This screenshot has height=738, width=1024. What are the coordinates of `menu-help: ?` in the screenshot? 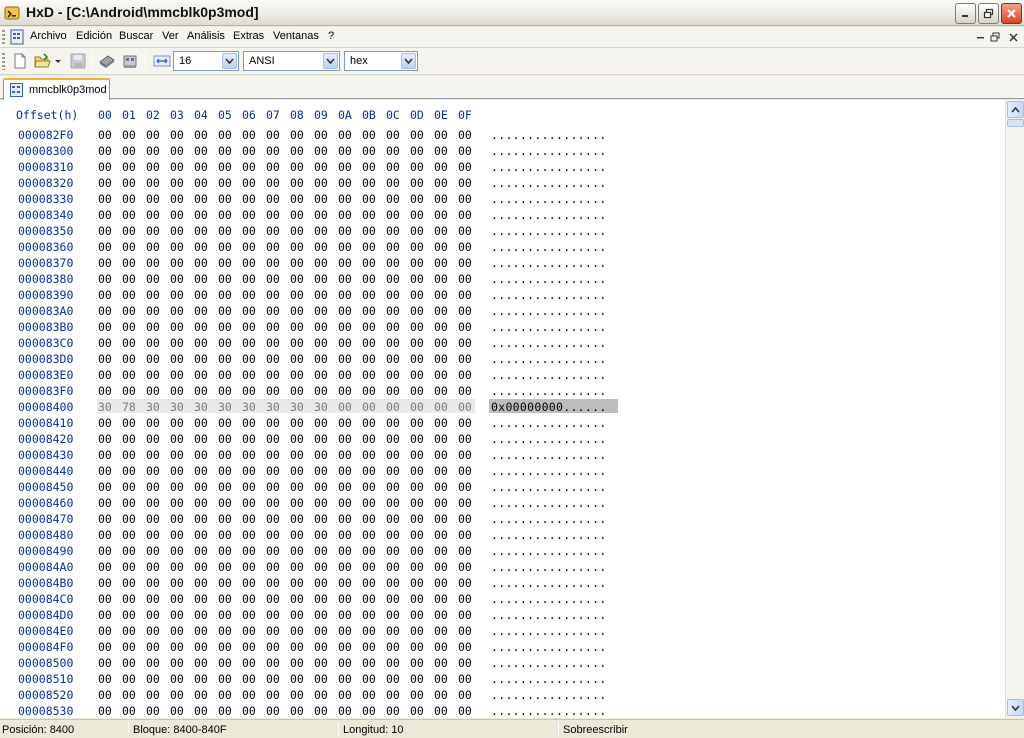 It's located at (331, 36).